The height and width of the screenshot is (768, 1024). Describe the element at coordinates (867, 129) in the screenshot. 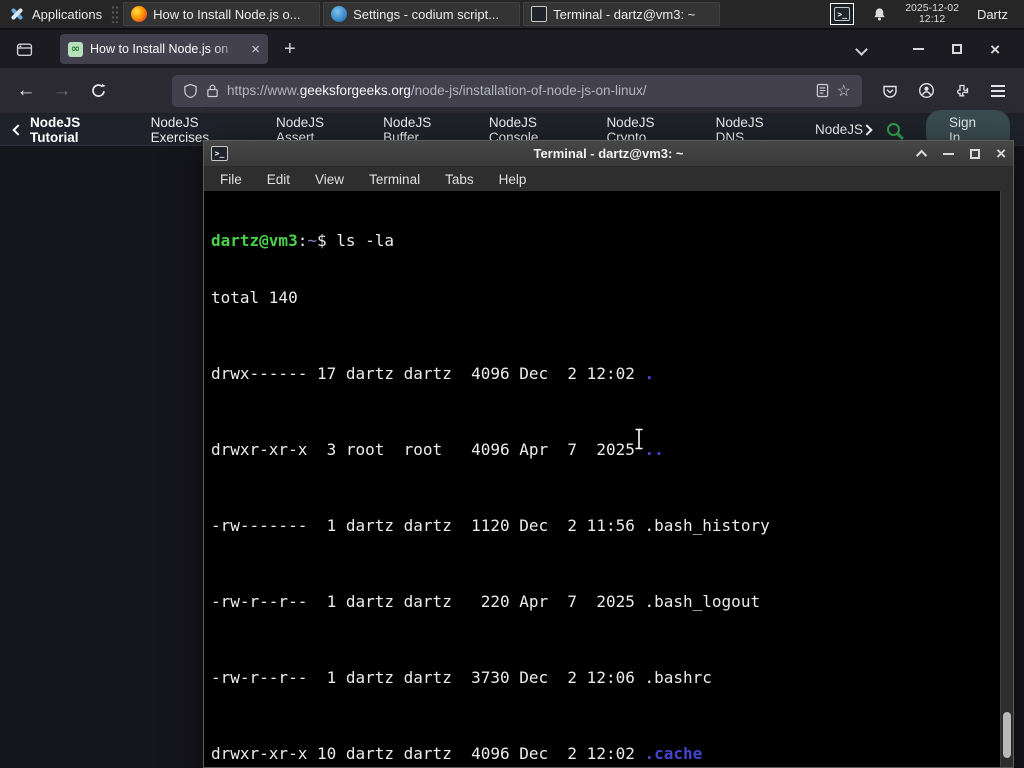

I see `nav-scroll-right-icon` at that location.